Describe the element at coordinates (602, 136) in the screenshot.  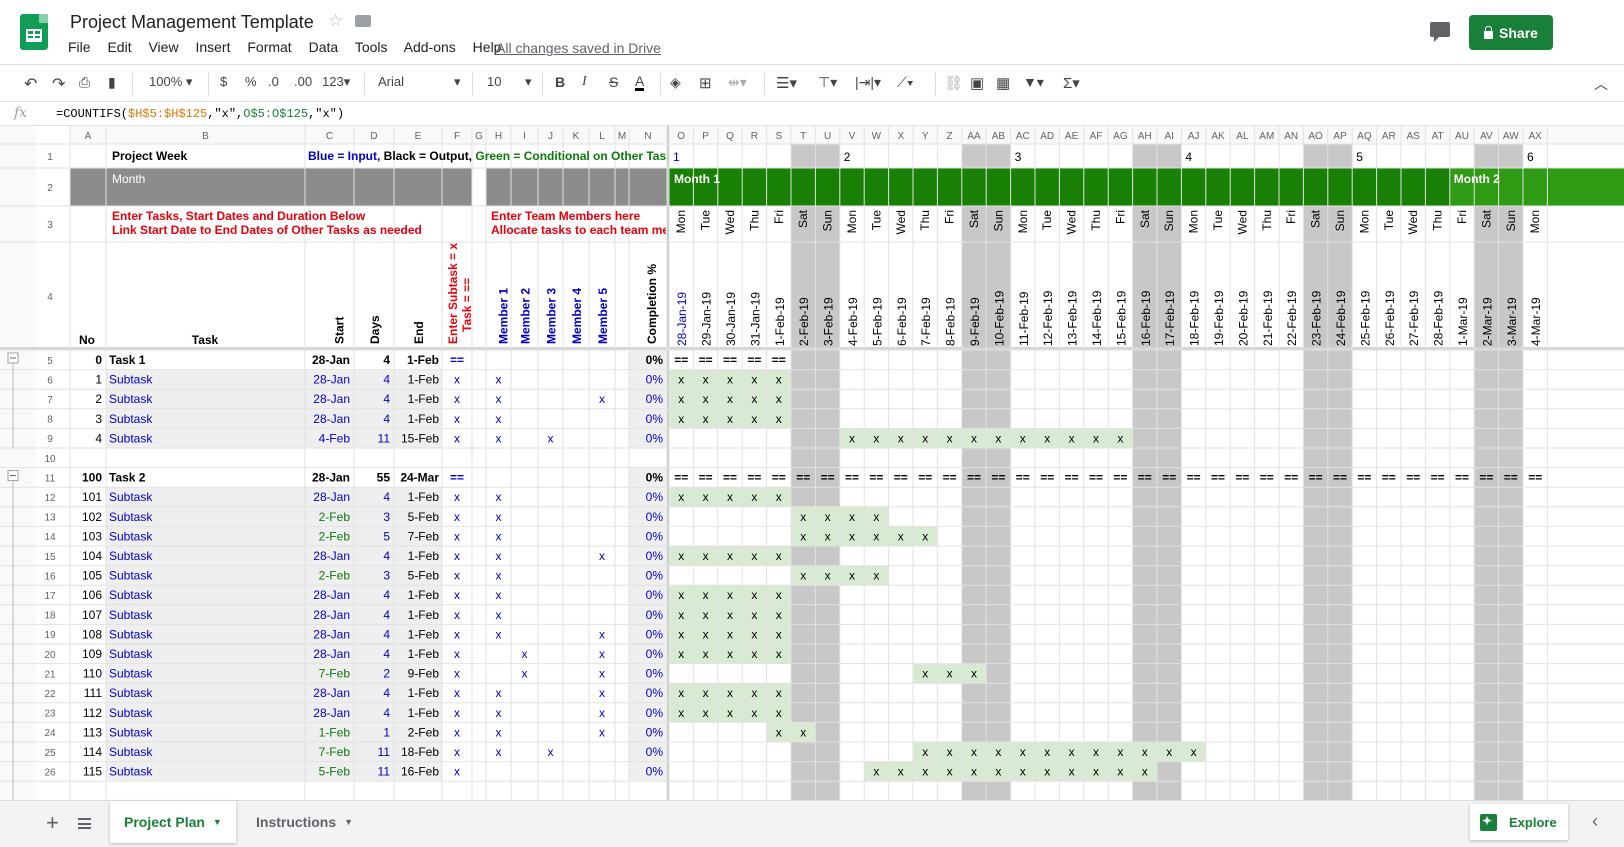
I see `column-header-l: L` at that location.